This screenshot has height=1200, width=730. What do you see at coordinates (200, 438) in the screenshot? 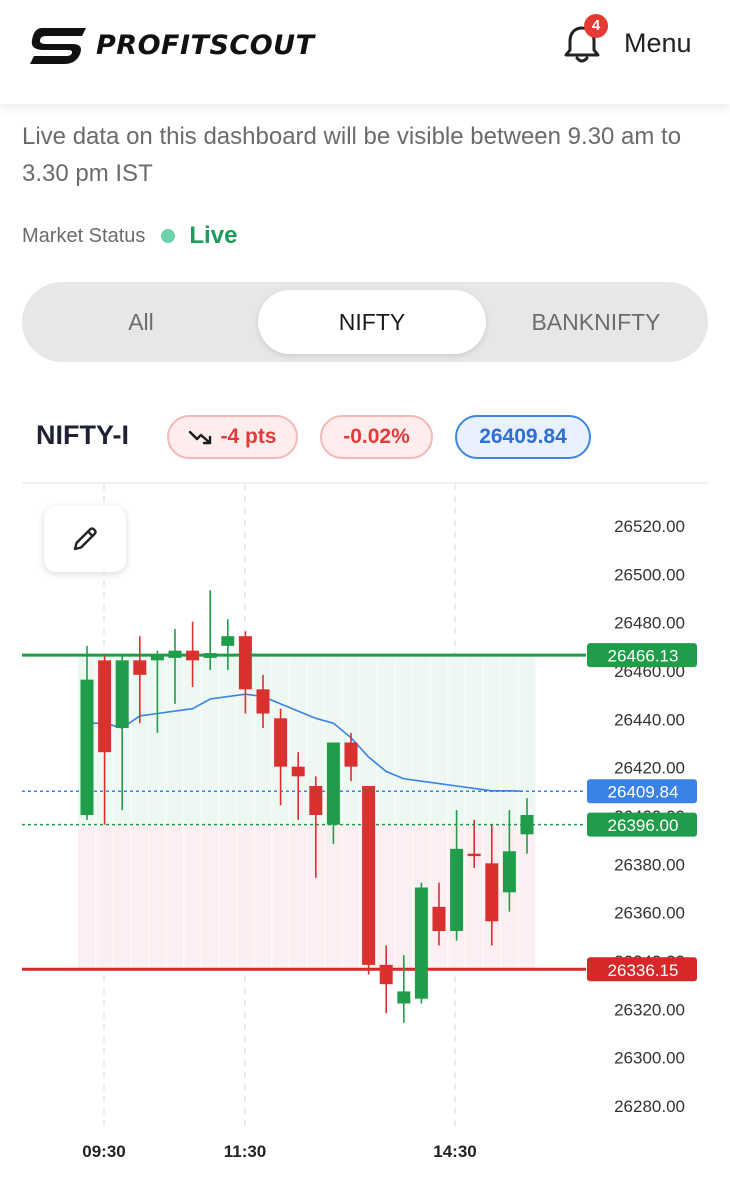
I see `trending-down-icon` at bounding box center [200, 438].